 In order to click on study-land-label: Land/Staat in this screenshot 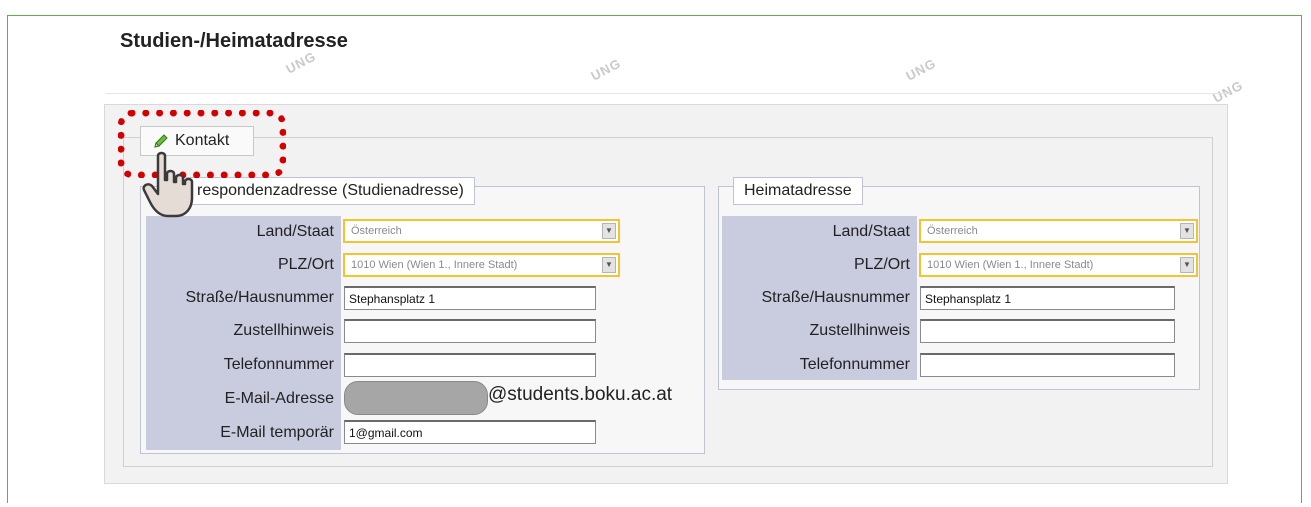, I will do `click(295, 231)`.